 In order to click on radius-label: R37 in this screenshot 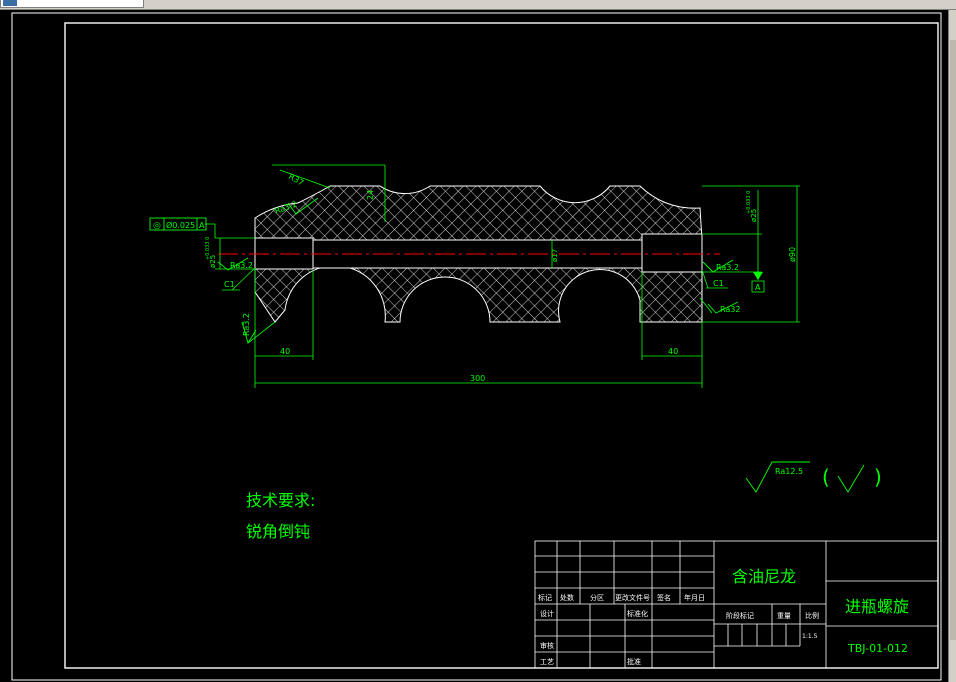, I will do `click(296, 180)`.